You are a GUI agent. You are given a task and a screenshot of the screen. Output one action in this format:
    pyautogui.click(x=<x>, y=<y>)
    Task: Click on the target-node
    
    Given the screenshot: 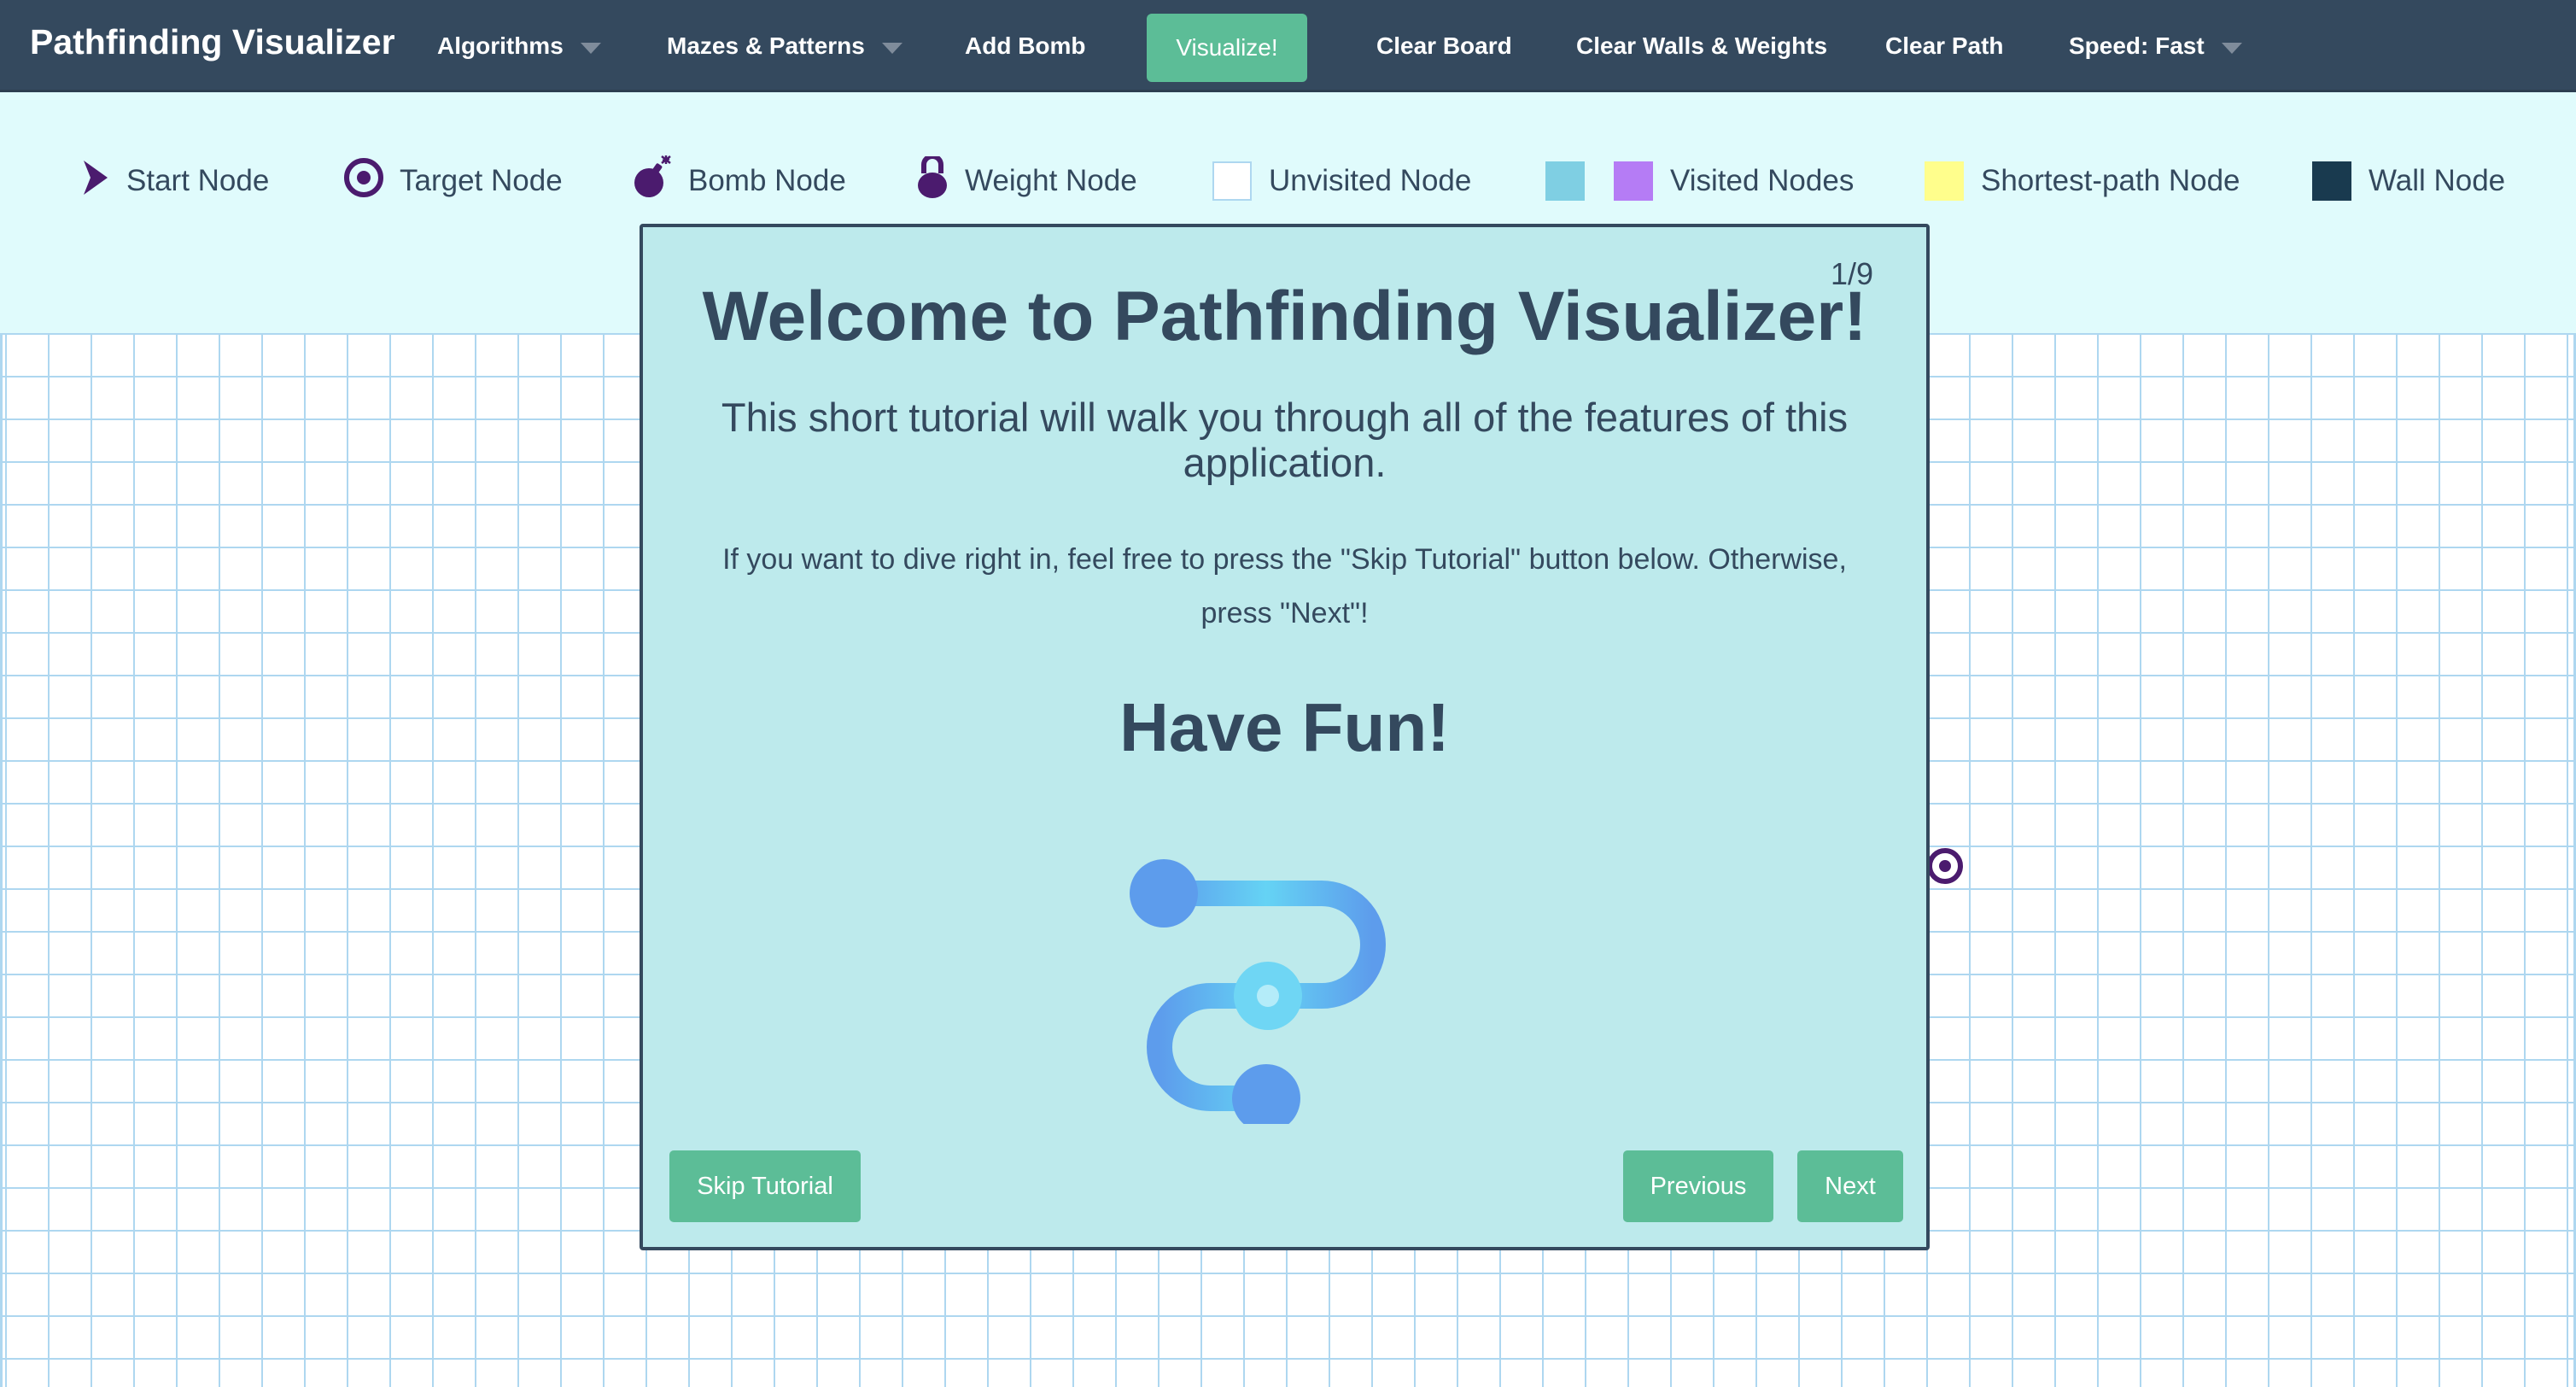 What is the action you would take?
    pyautogui.click(x=1945, y=866)
    